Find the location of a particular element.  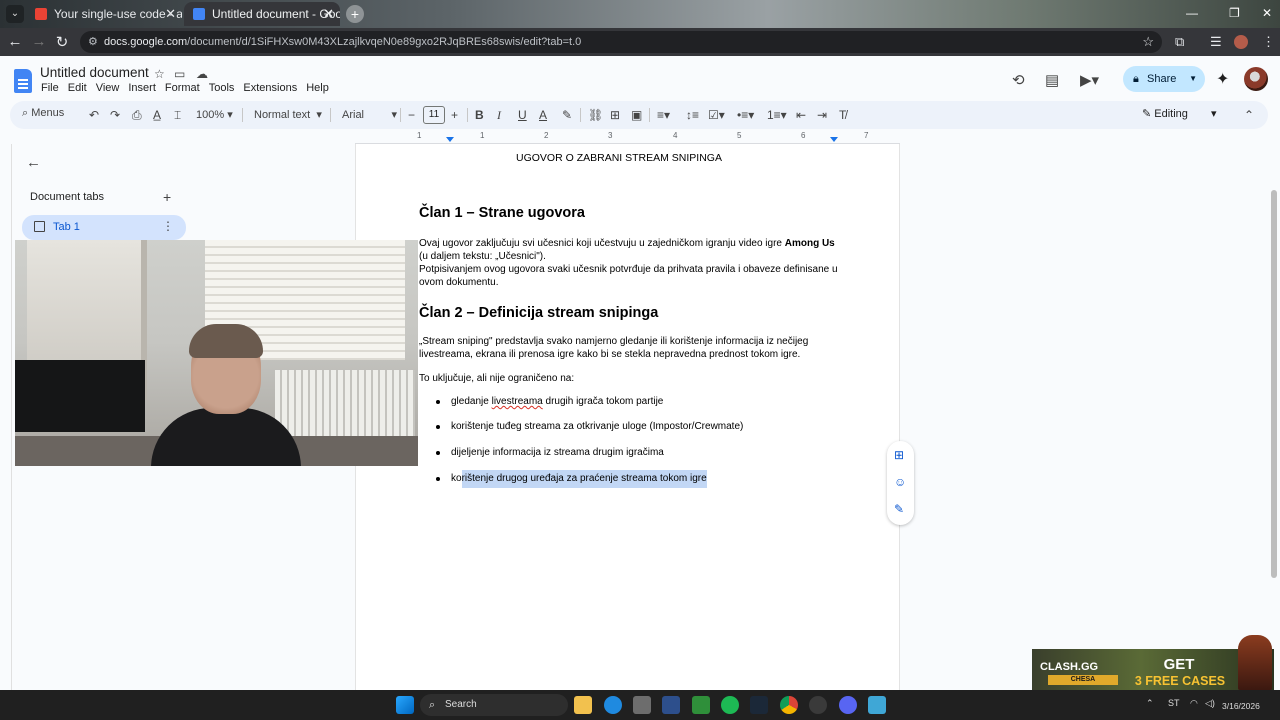

search-menus-button: ⌕ Menus is located at coordinates (43, 113).